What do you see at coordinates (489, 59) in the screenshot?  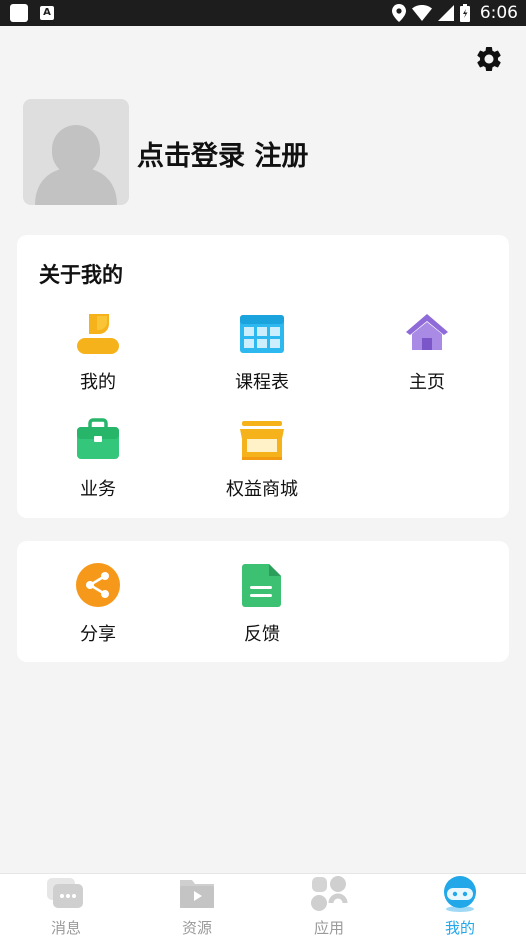 I see `gear-icon` at bounding box center [489, 59].